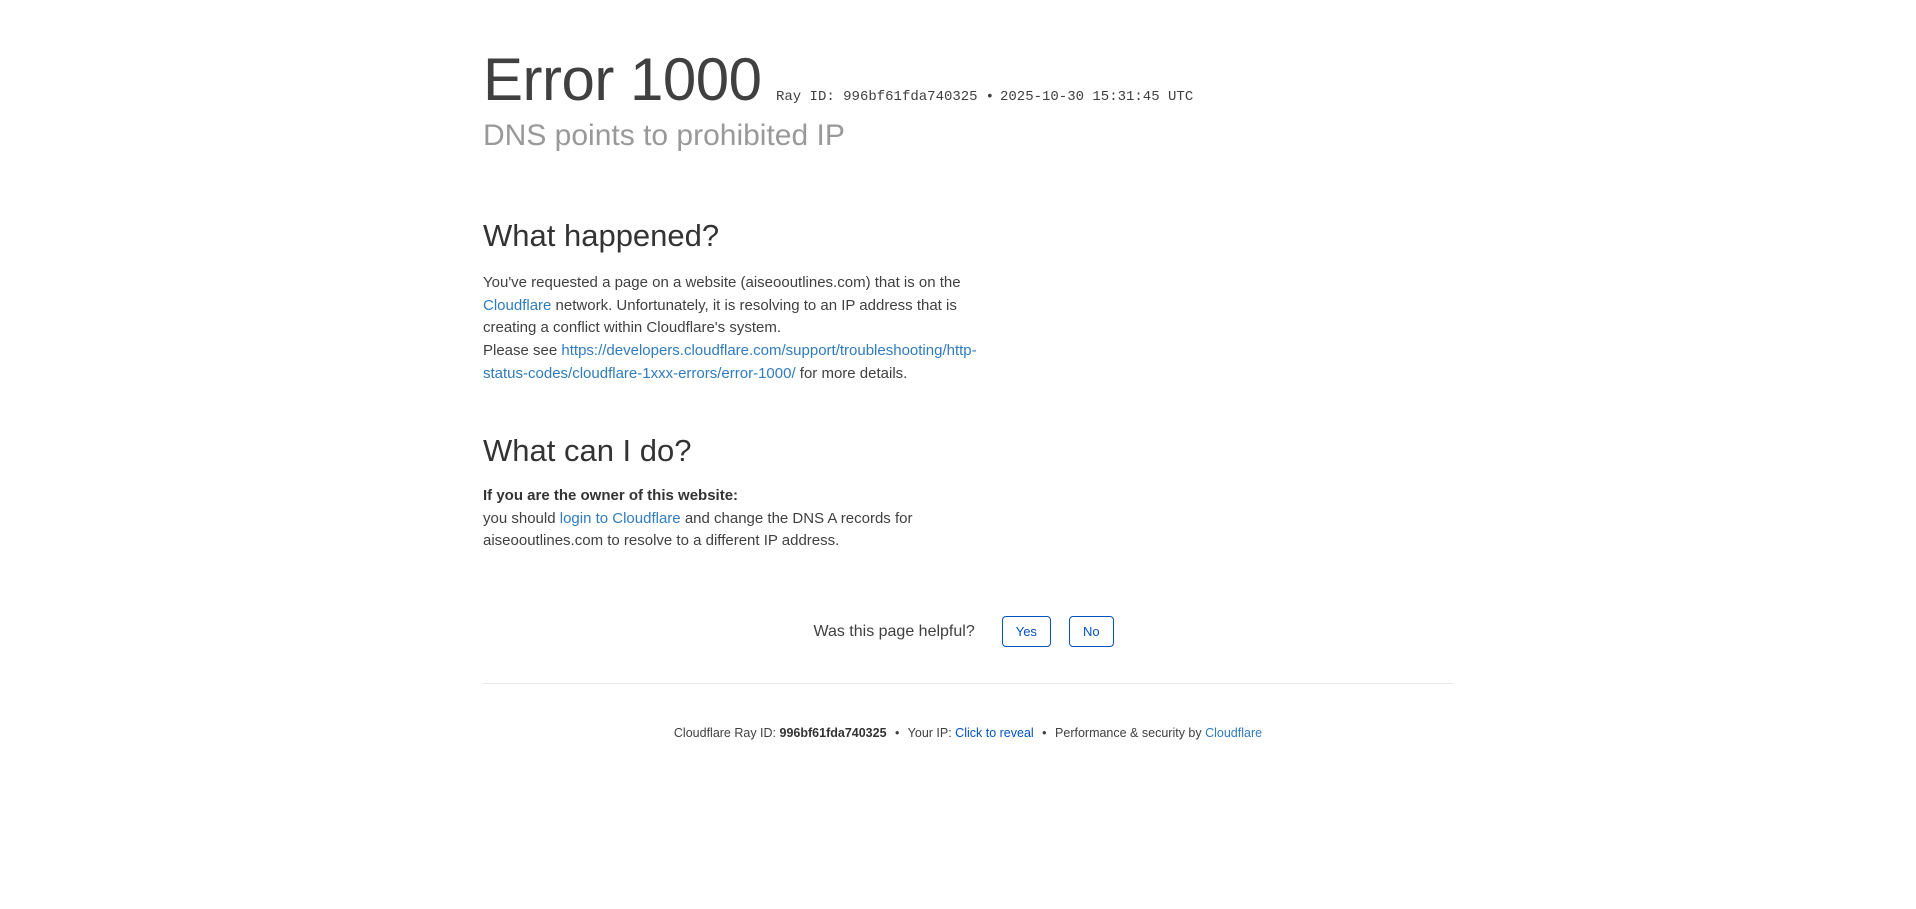  What do you see at coordinates (968, 683) in the screenshot?
I see `footer-divider` at bounding box center [968, 683].